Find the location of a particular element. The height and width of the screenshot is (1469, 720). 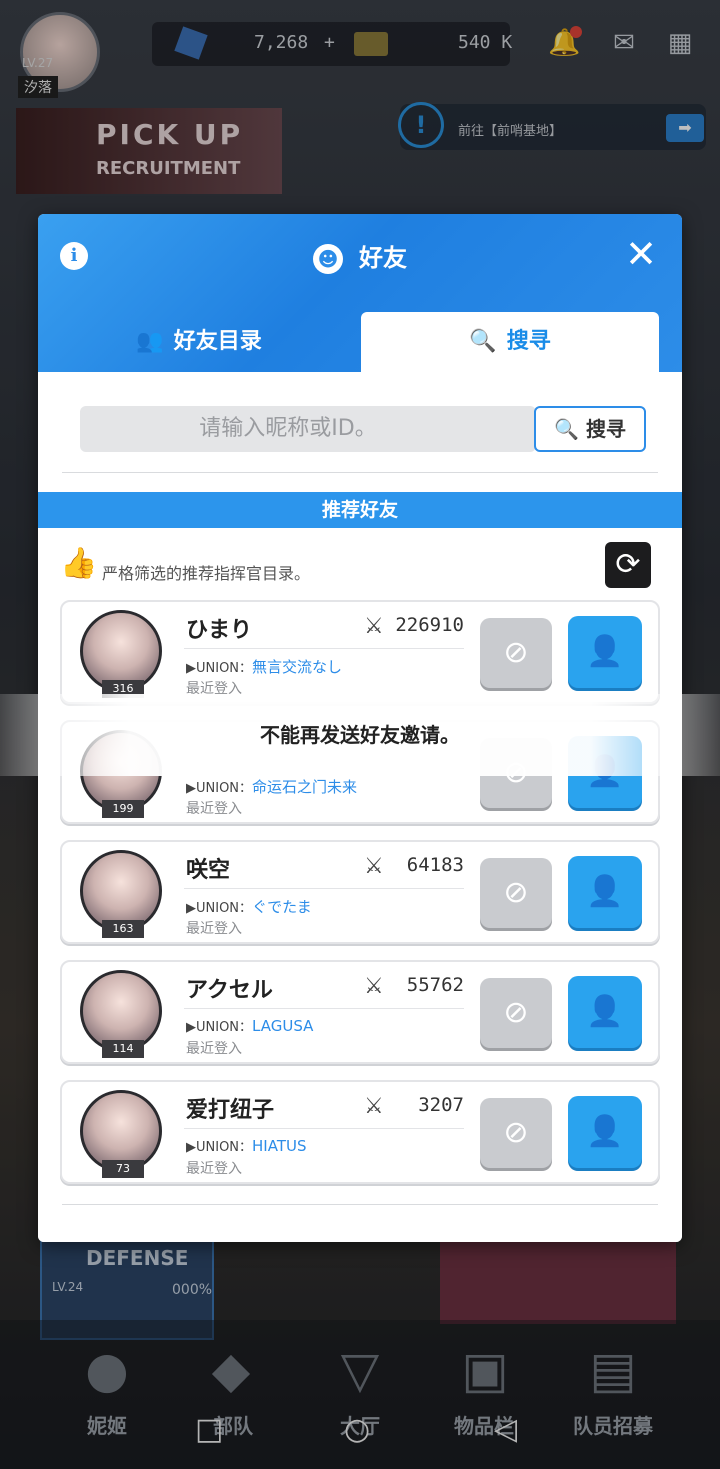

search-button-icon: 🔍 is located at coordinates (566, 429).